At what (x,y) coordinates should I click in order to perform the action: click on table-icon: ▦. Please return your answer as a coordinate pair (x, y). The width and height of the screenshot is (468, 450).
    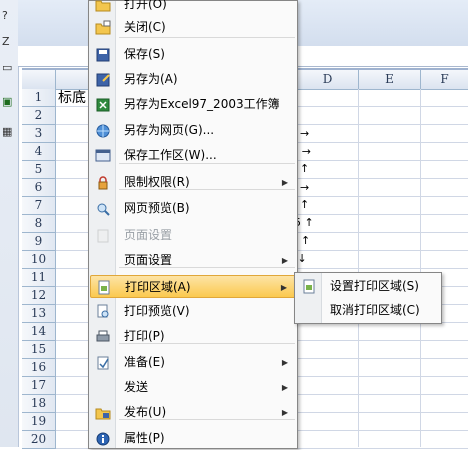
    Looking at the image, I should click on (8, 132).